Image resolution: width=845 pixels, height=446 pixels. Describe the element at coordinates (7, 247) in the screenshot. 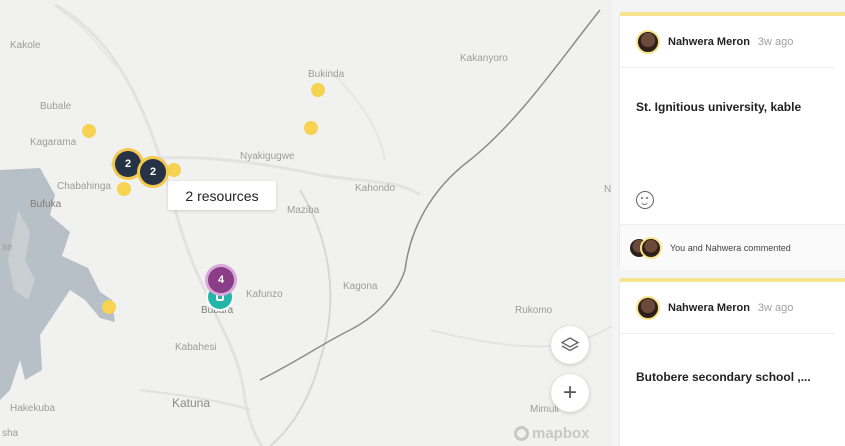

I see `place-label-se: se` at that location.